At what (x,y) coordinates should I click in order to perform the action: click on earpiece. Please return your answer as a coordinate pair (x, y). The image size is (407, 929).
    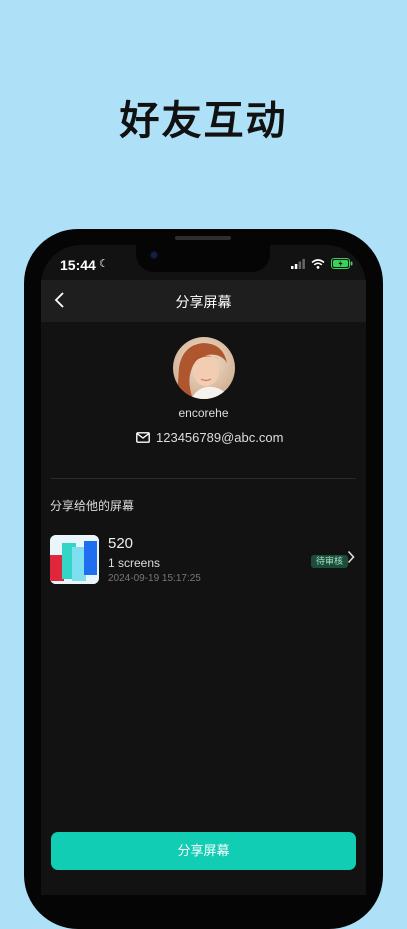
    Looking at the image, I should click on (203, 238).